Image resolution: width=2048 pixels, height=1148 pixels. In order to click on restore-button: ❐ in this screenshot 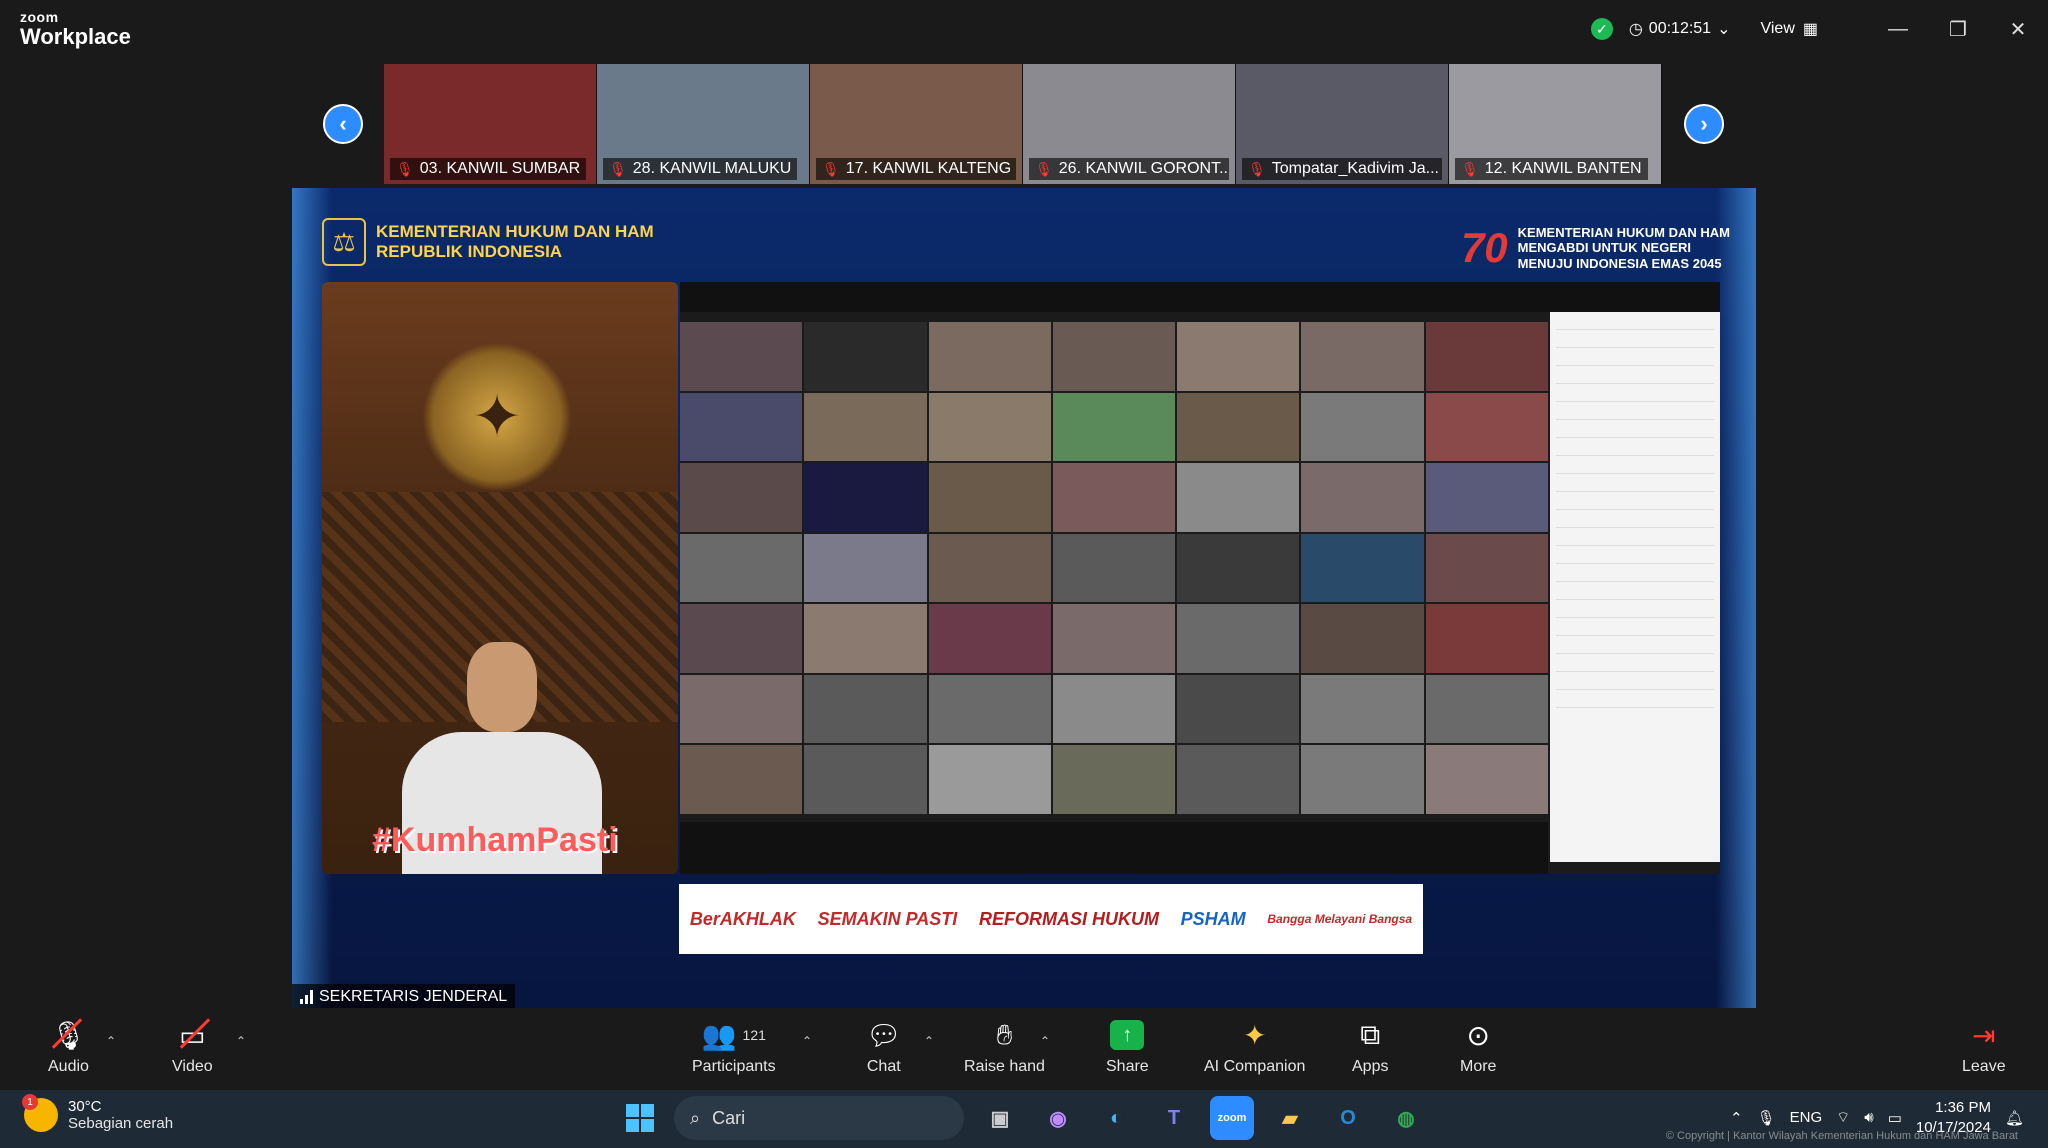, I will do `click(1958, 29)`.